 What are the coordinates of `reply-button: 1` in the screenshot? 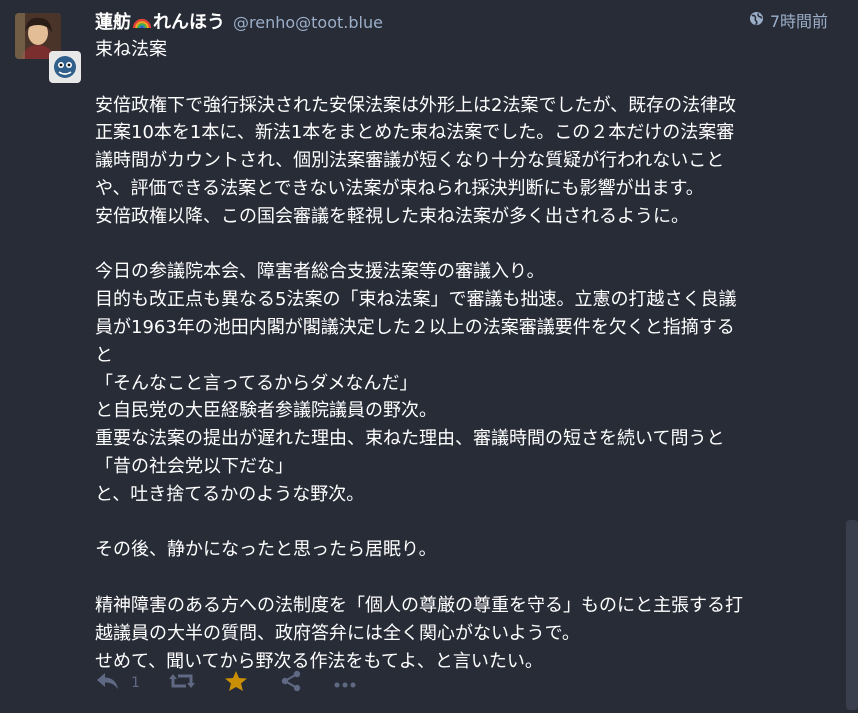 It's located at (117, 683).